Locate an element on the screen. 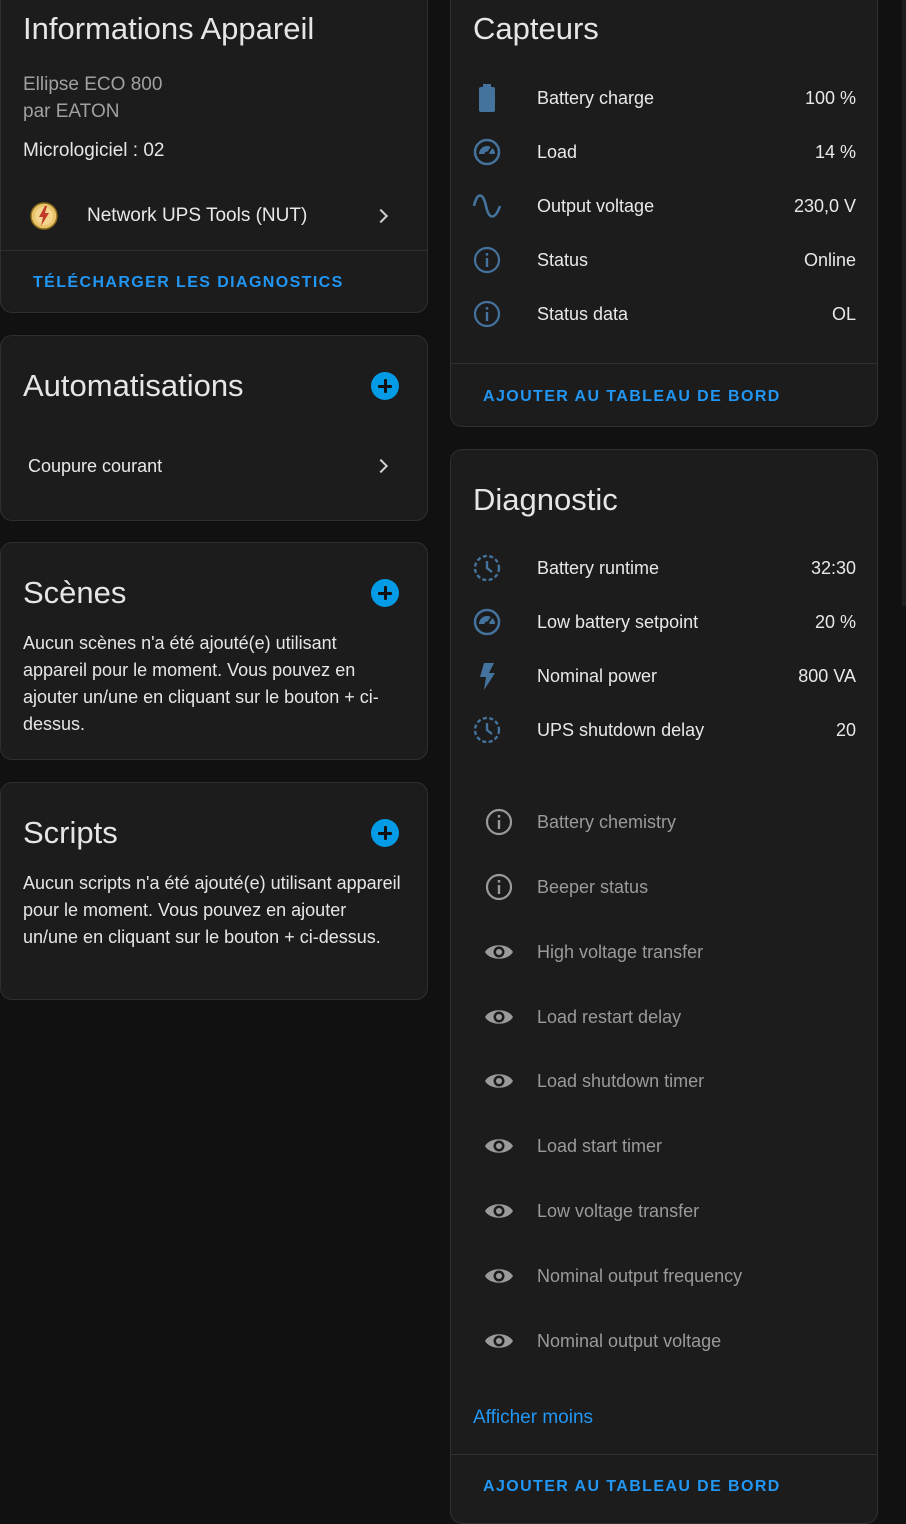 Image resolution: width=906 pixels, height=1524 pixels. device-manufacturer: par EATON is located at coordinates (71, 111).